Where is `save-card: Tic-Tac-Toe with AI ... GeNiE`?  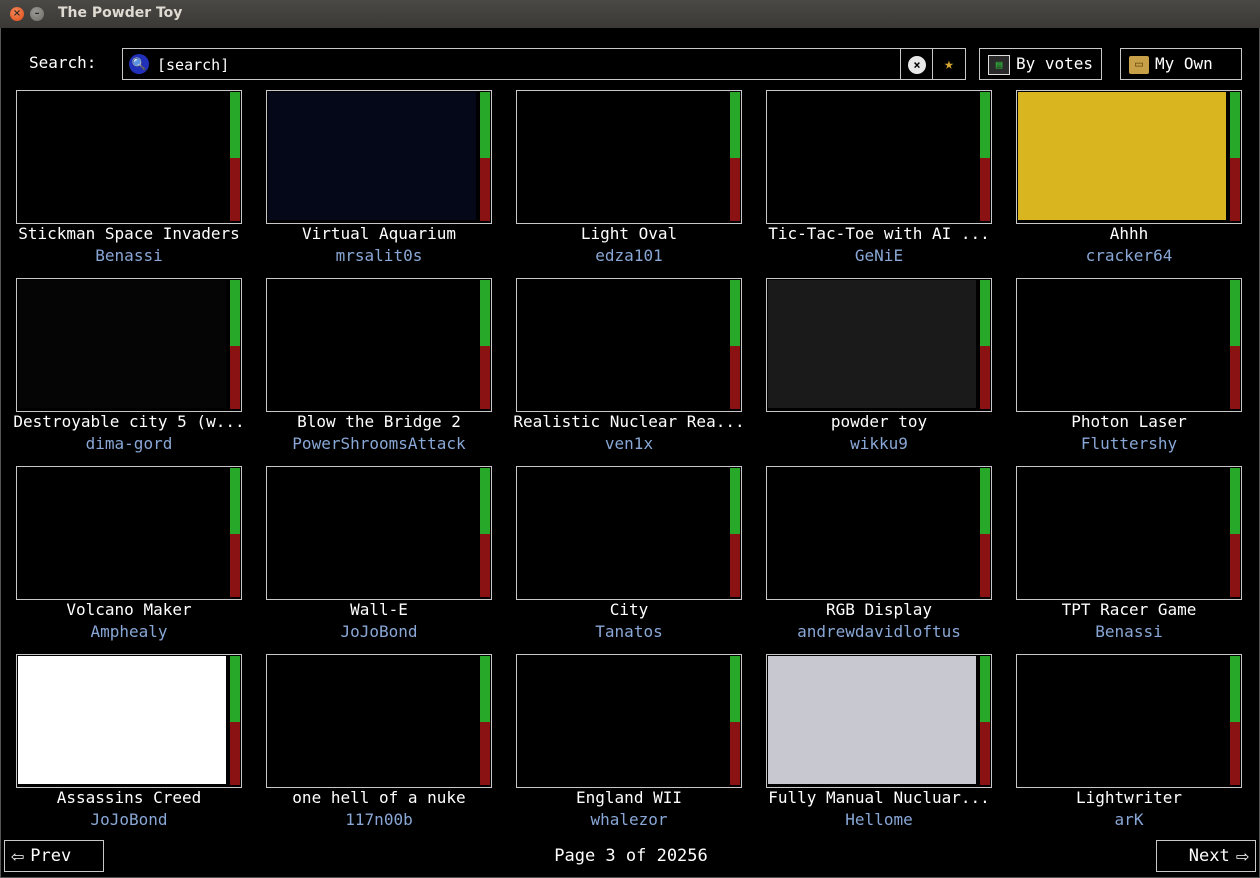
save-card: Tic-Tac-Toe with AI ... GeNiE is located at coordinates (879, 181).